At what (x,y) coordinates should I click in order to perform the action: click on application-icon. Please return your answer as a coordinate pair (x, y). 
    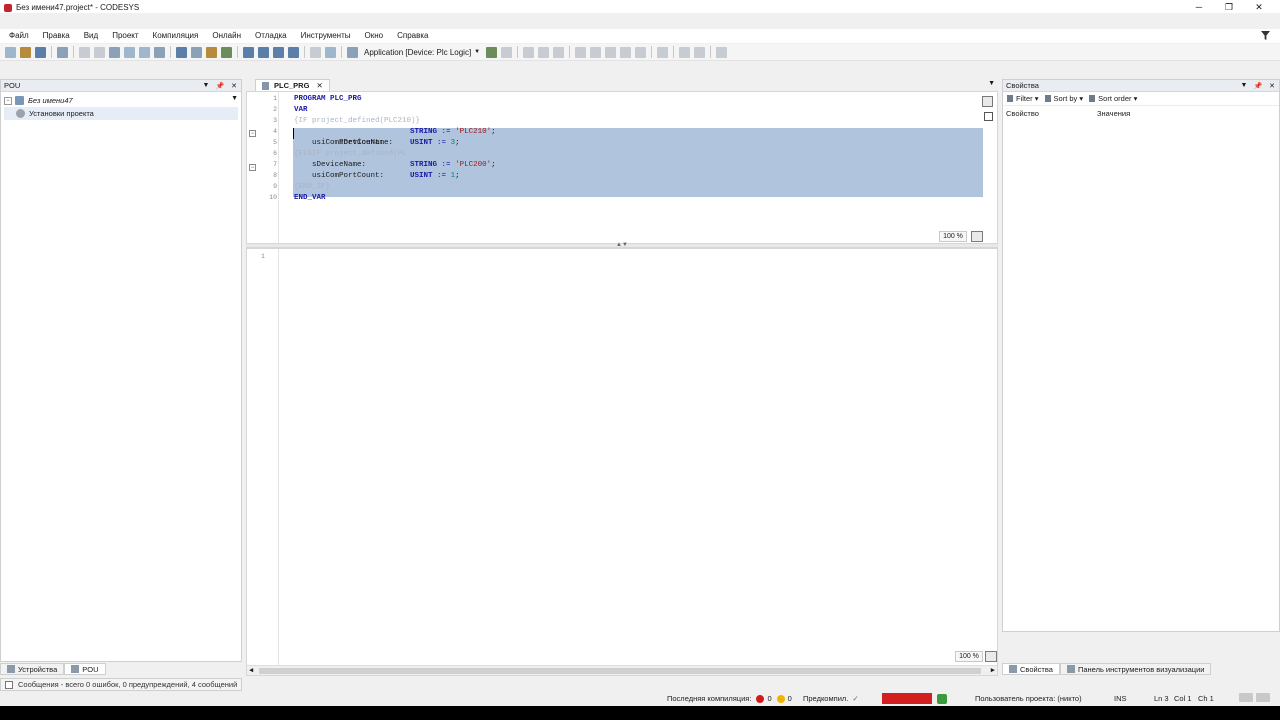
    Looking at the image, I should click on (352, 52).